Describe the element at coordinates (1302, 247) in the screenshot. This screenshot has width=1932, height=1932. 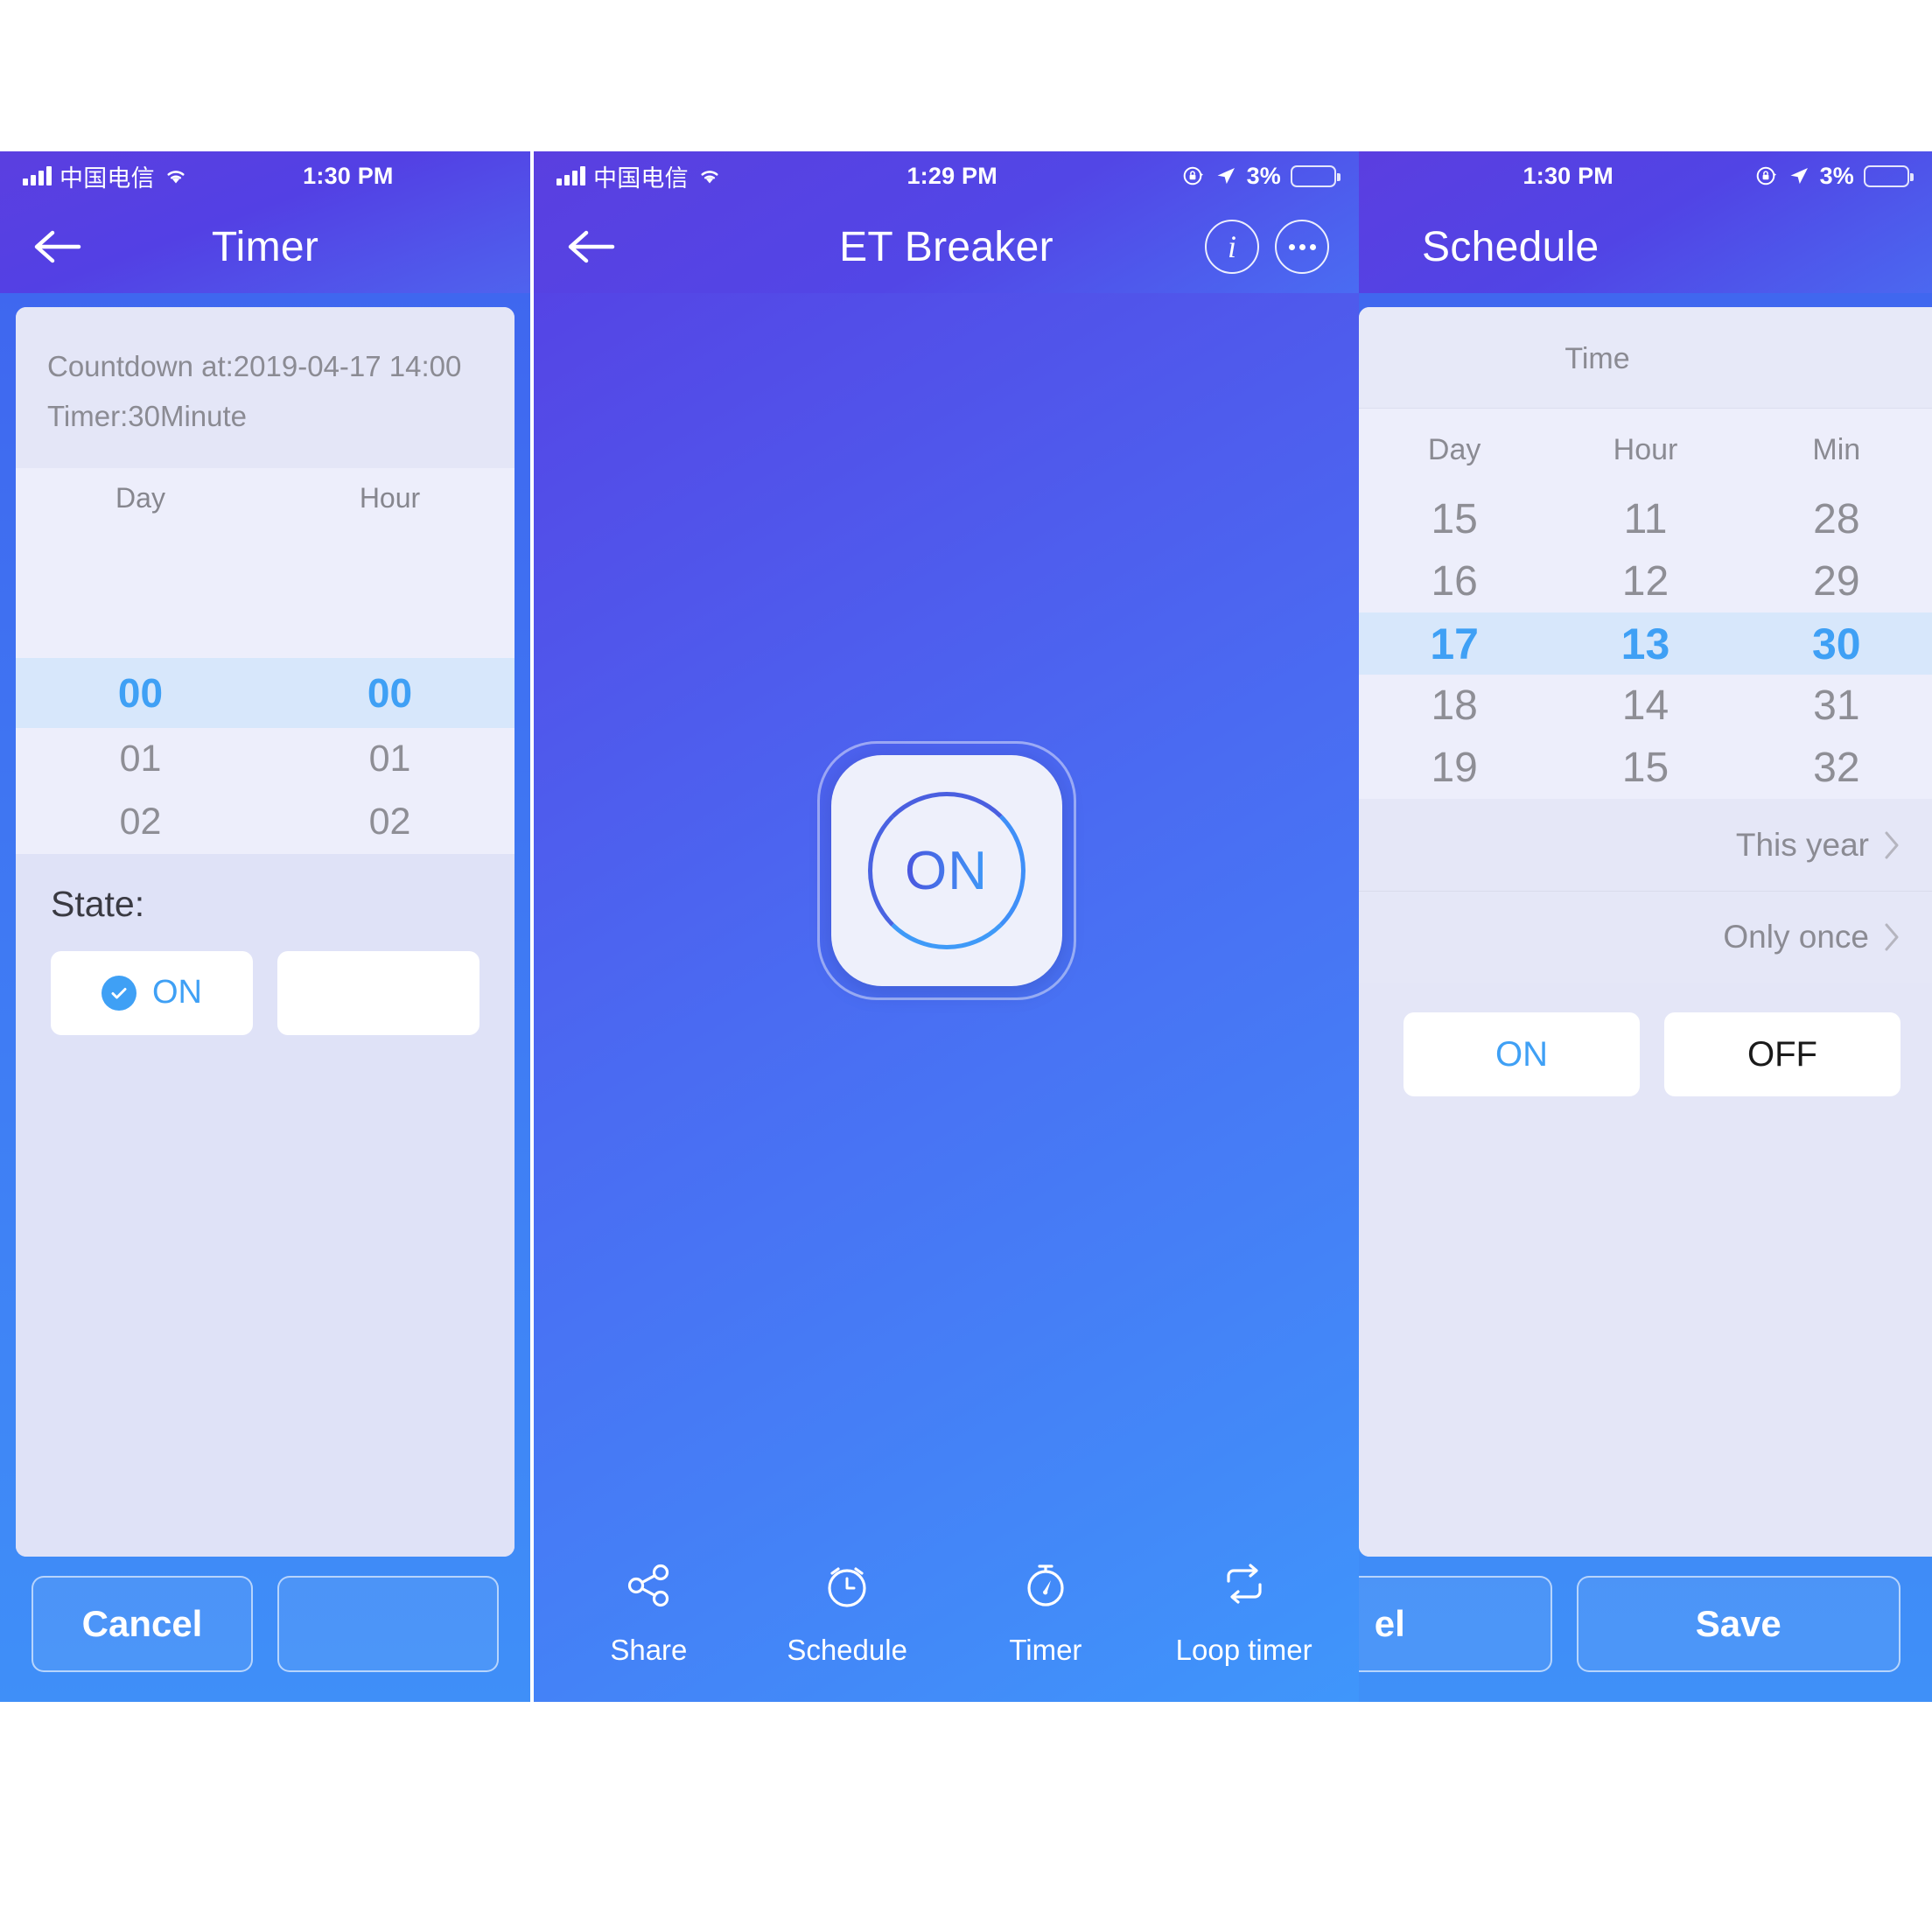
I see `more-dots-icon` at that location.